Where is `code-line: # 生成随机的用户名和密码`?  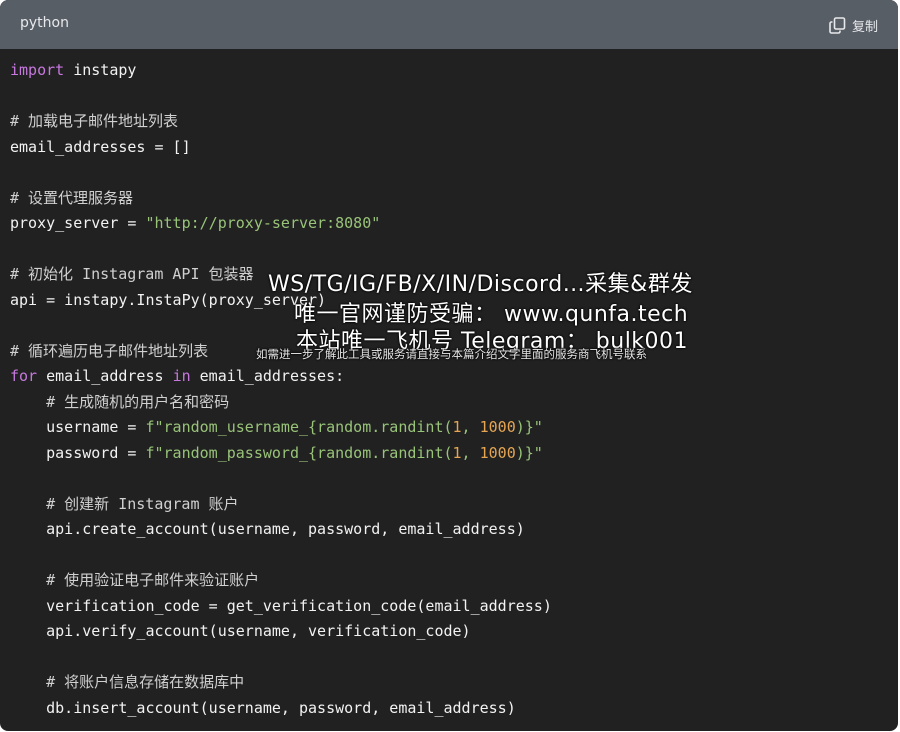
code-line: # 生成随机的用户名和密码 is located at coordinates (281, 403).